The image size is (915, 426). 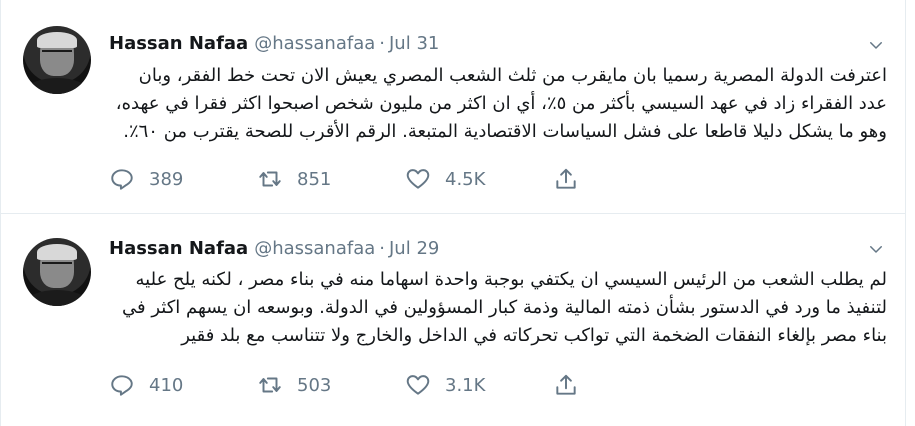 I want to click on reply-count: 389, so click(x=166, y=179).